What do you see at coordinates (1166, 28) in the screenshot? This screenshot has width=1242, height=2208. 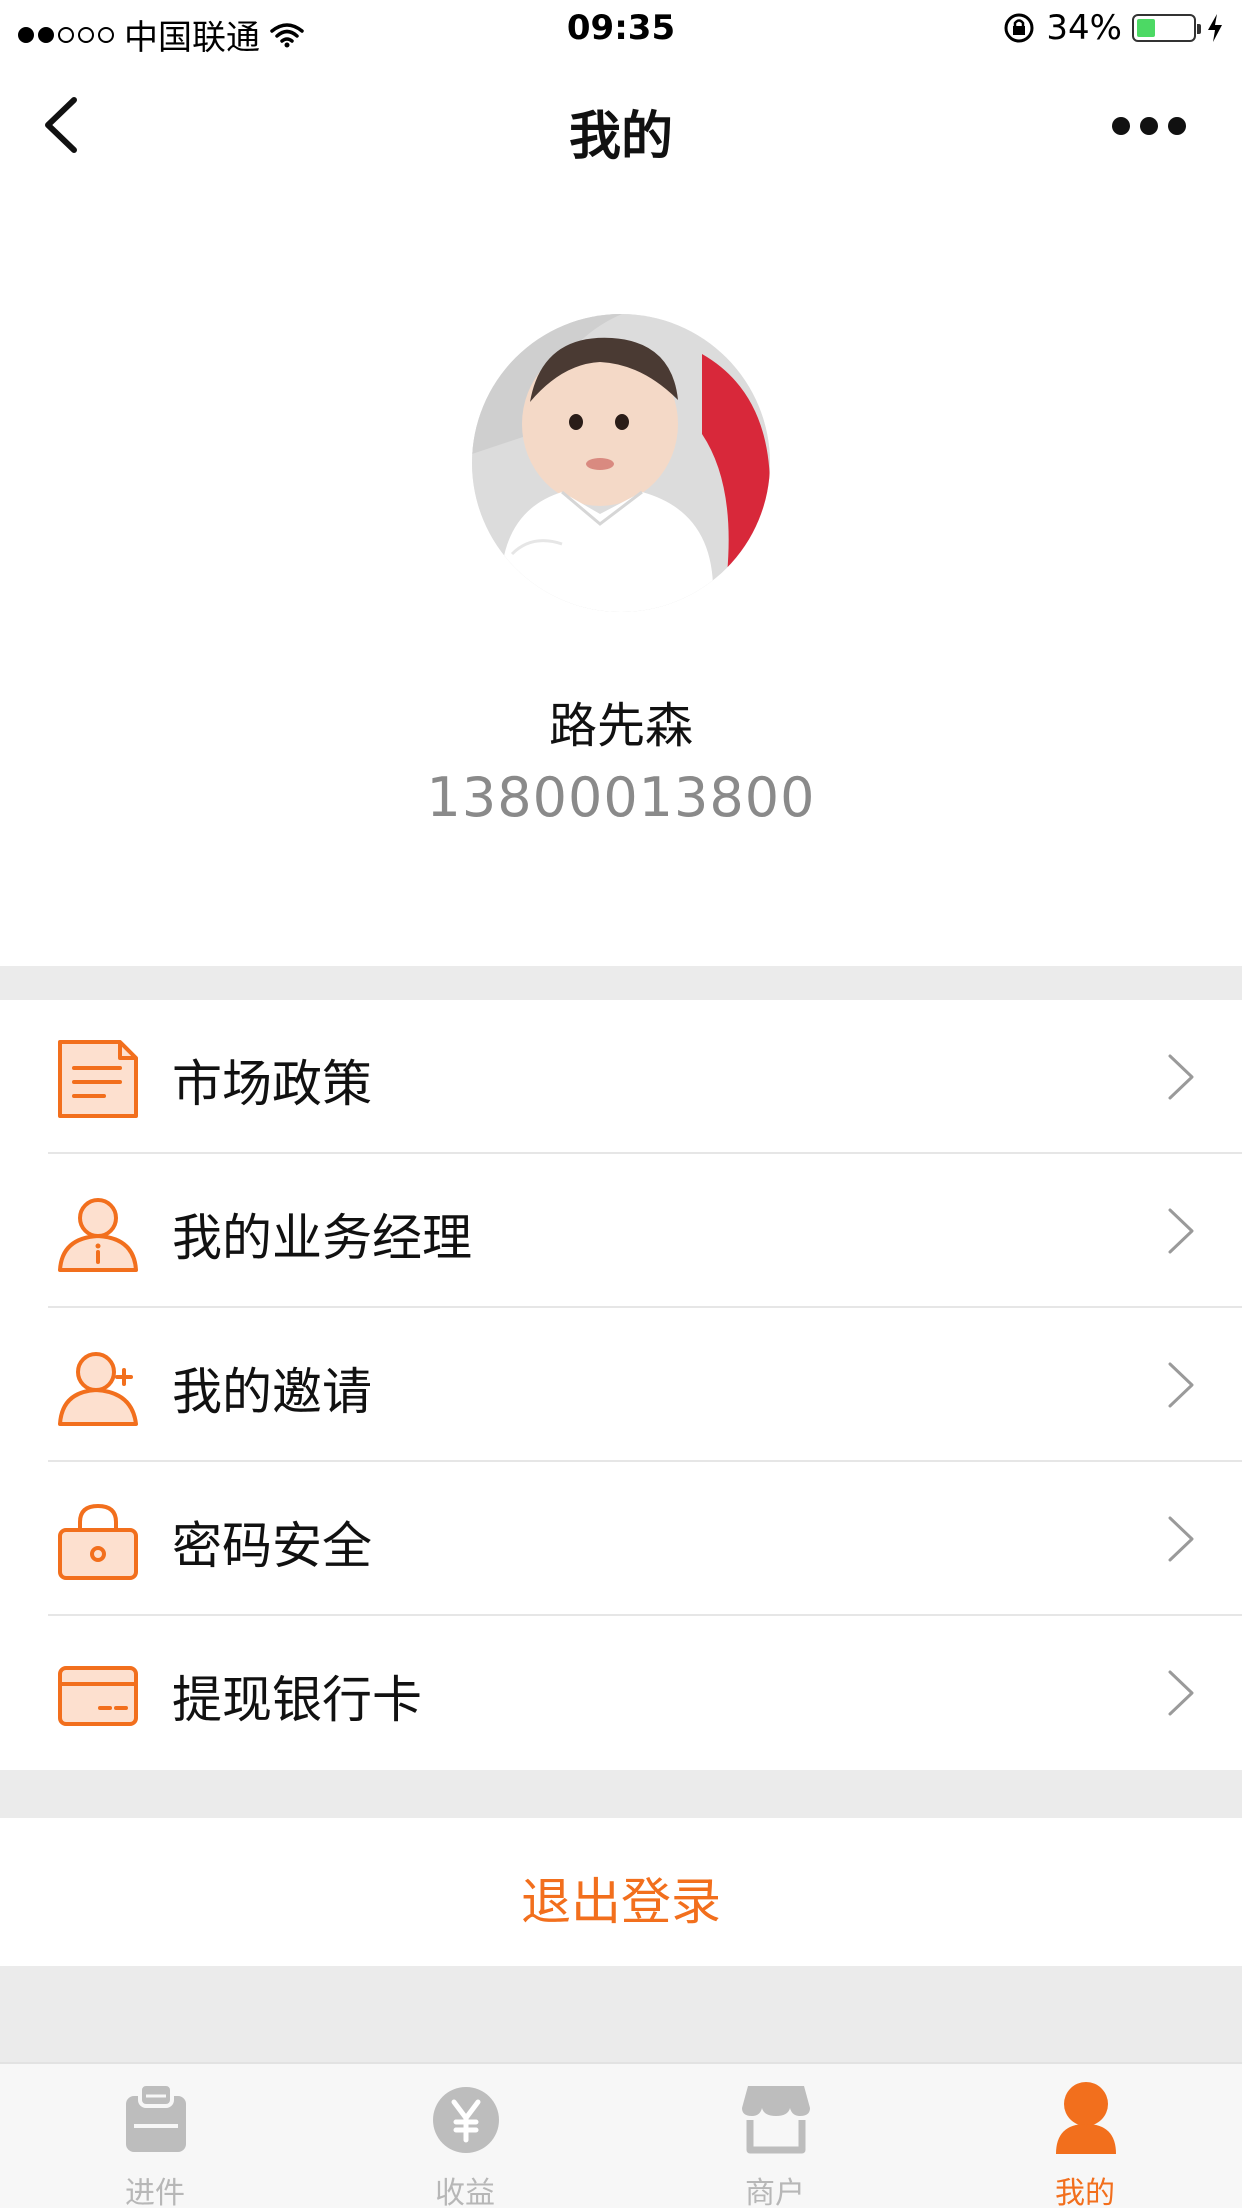 I see `battery-icon` at bounding box center [1166, 28].